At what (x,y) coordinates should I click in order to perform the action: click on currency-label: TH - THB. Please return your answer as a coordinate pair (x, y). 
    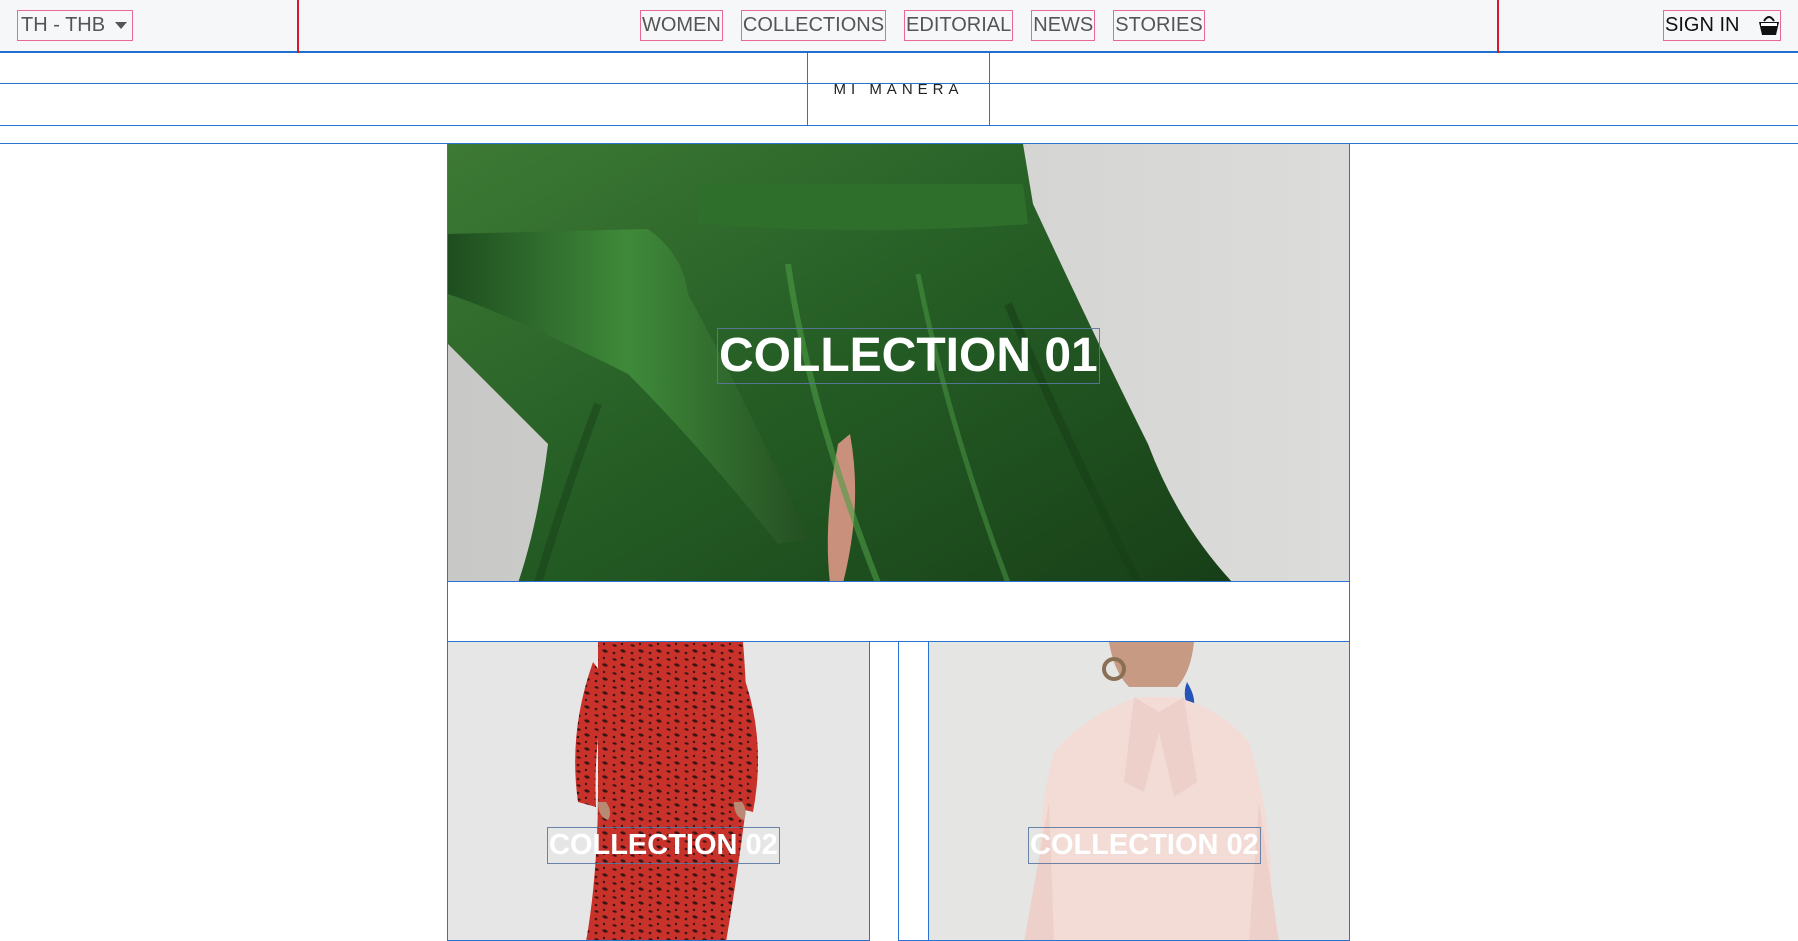
    Looking at the image, I should click on (63, 25).